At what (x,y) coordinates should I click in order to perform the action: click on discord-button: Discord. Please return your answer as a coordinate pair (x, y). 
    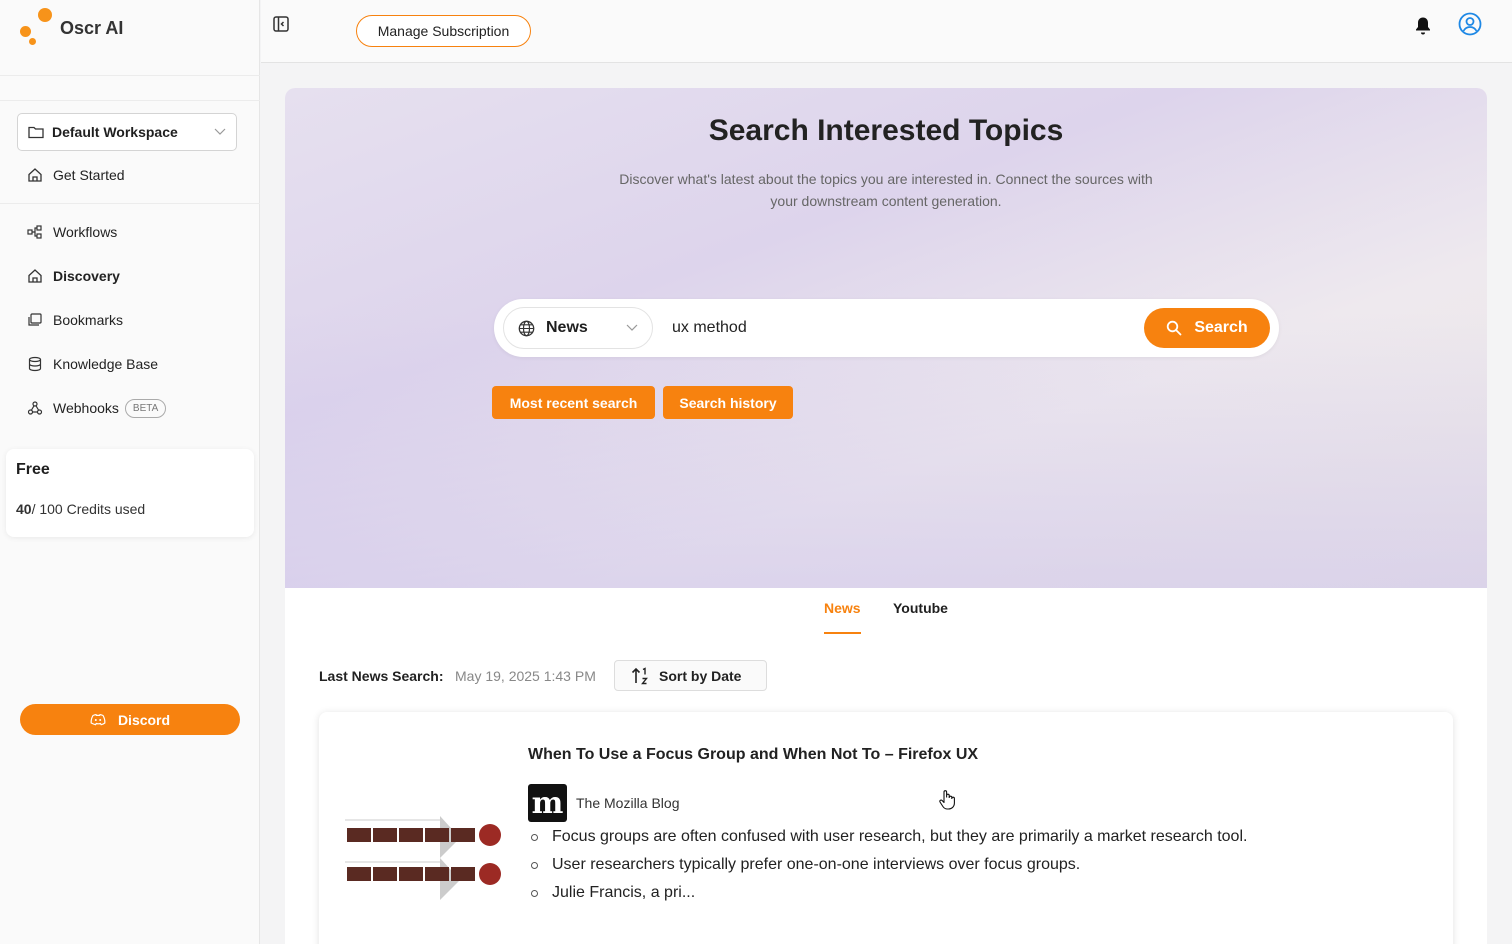
    Looking at the image, I should click on (130, 719).